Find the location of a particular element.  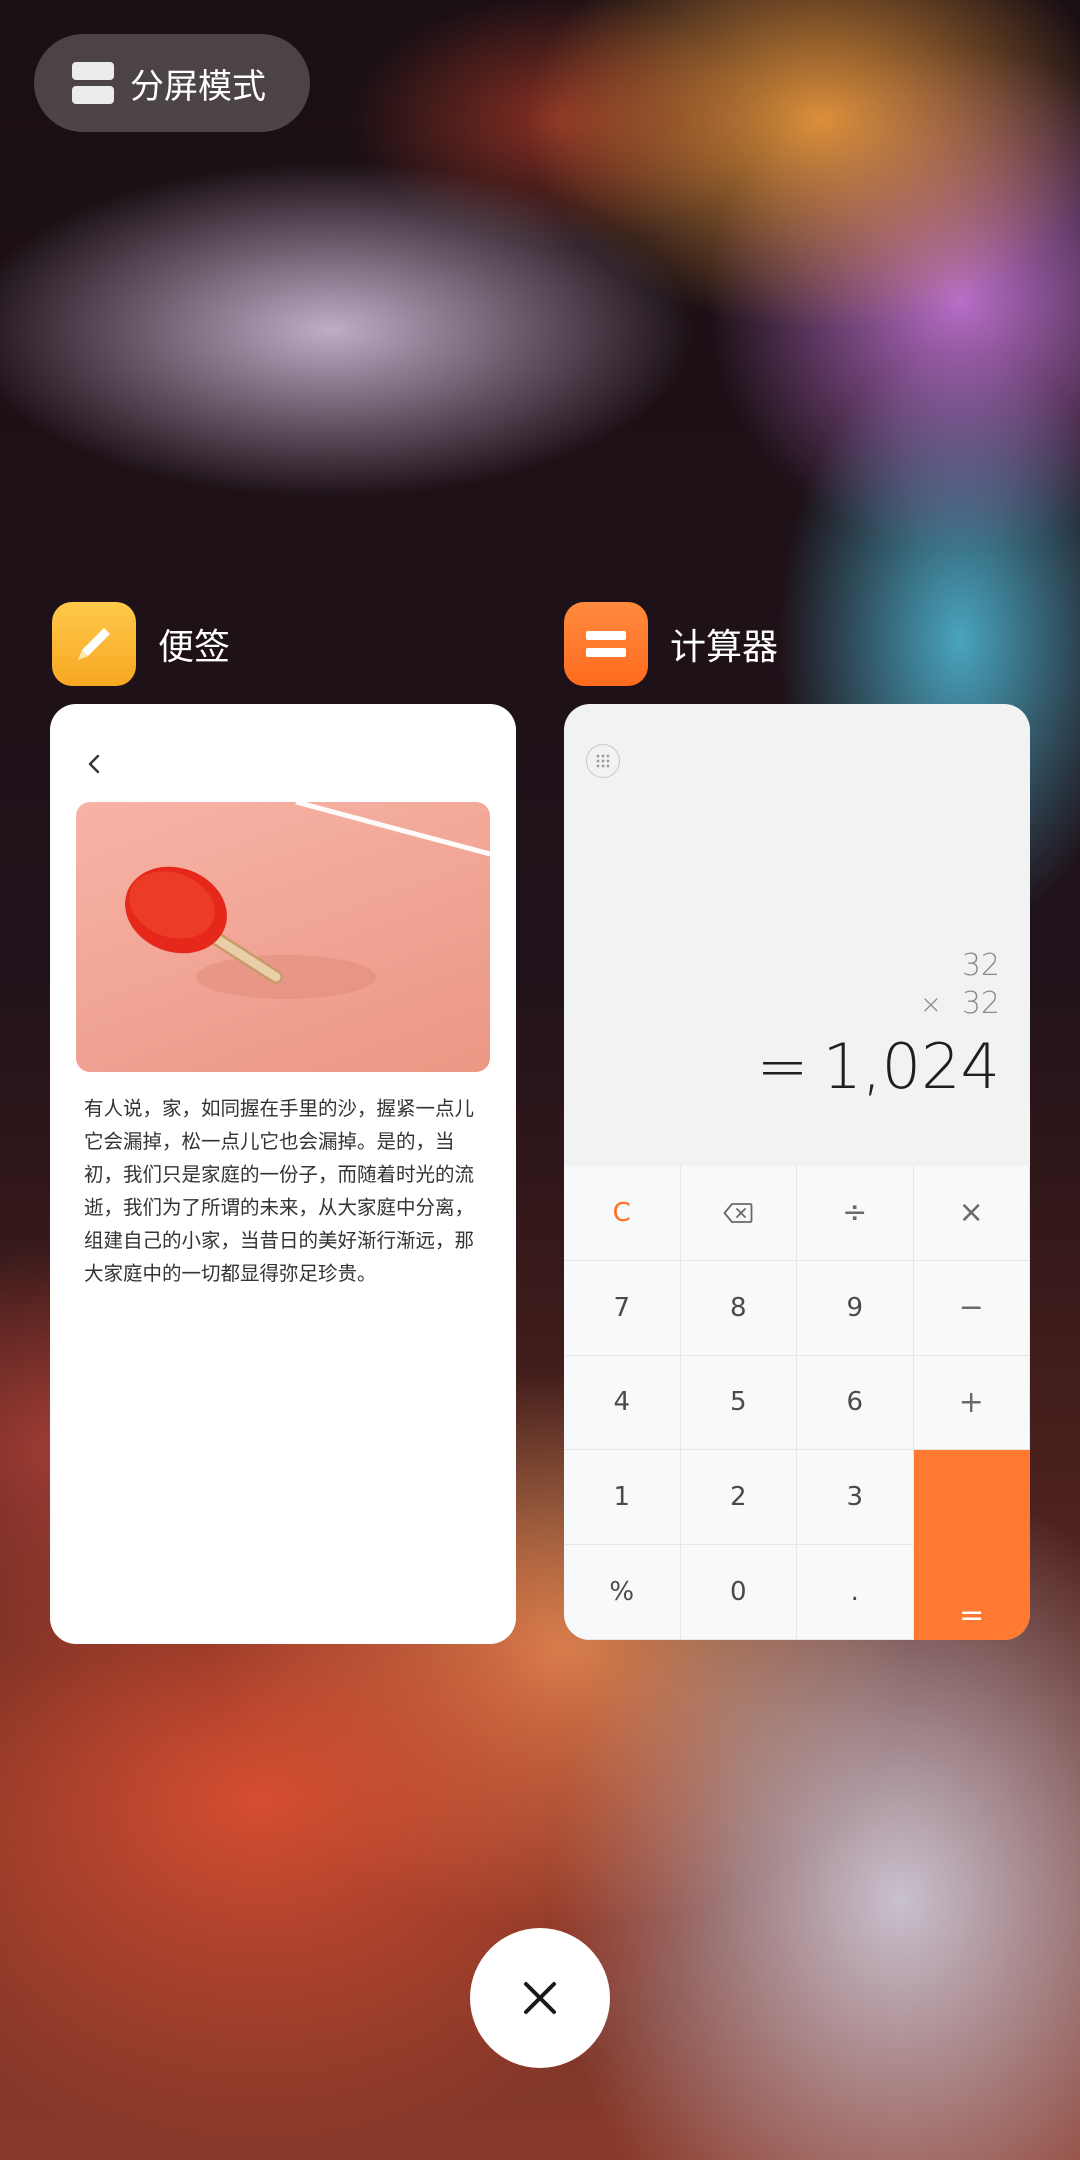

backspace-icon is located at coordinates (738, 1212).